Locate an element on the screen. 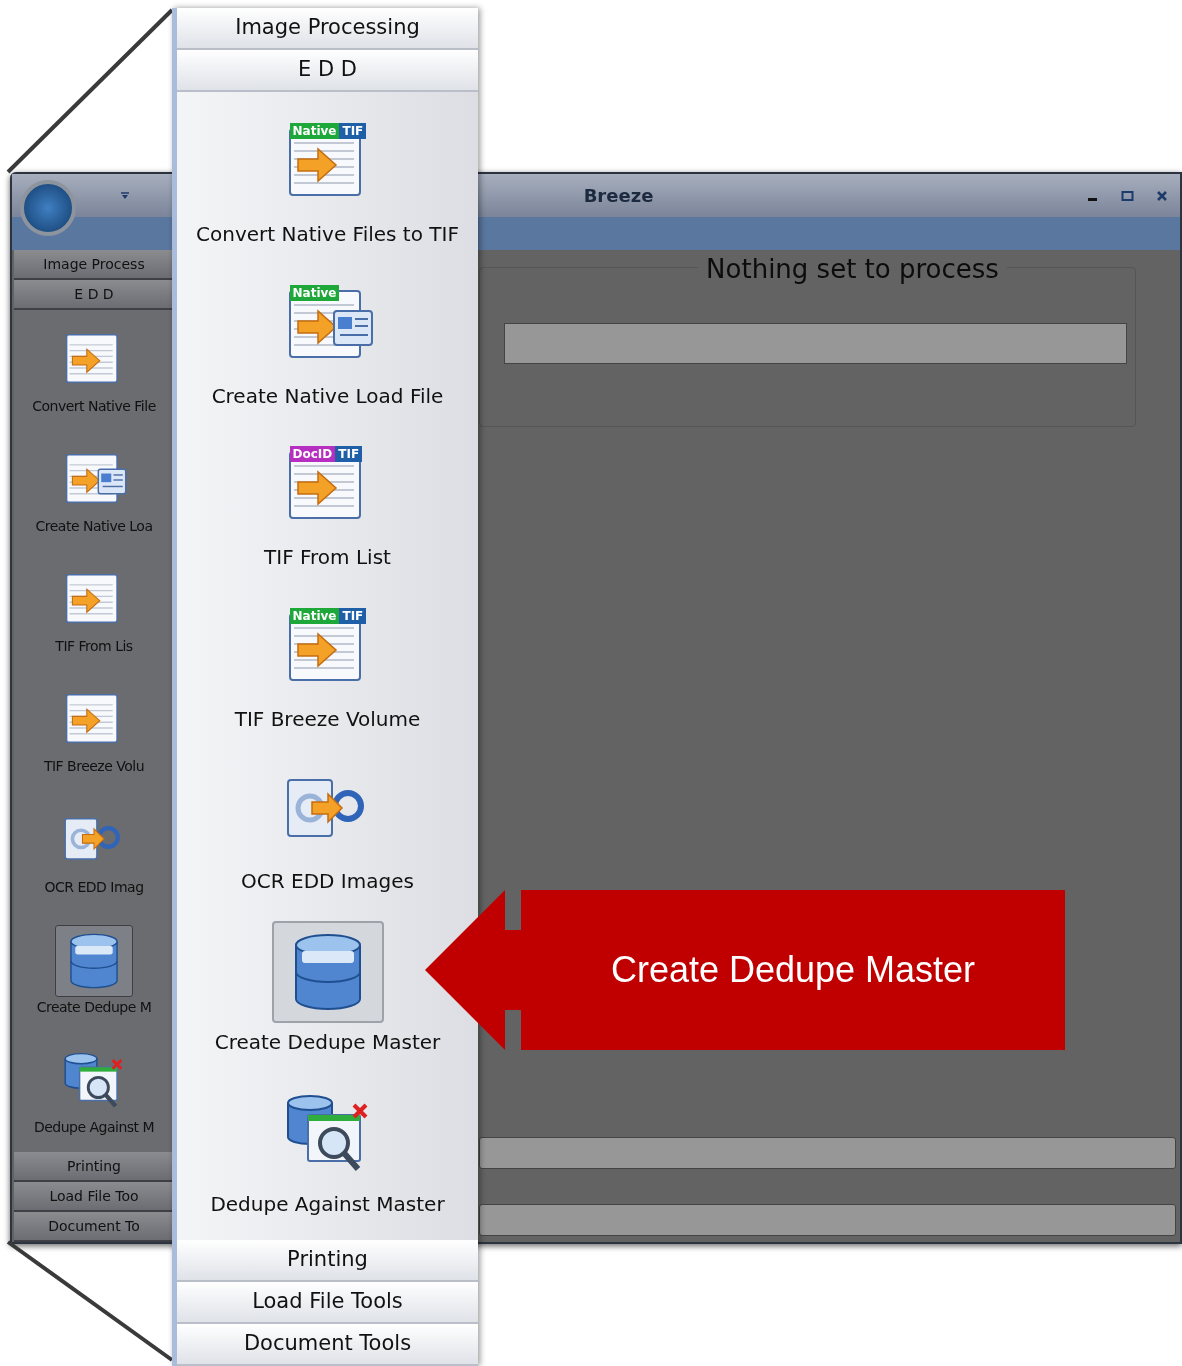 Image resolution: width=1182 pixels, height=1366 pixels. section-header: Image Processing is located at coordinates (327, 29).